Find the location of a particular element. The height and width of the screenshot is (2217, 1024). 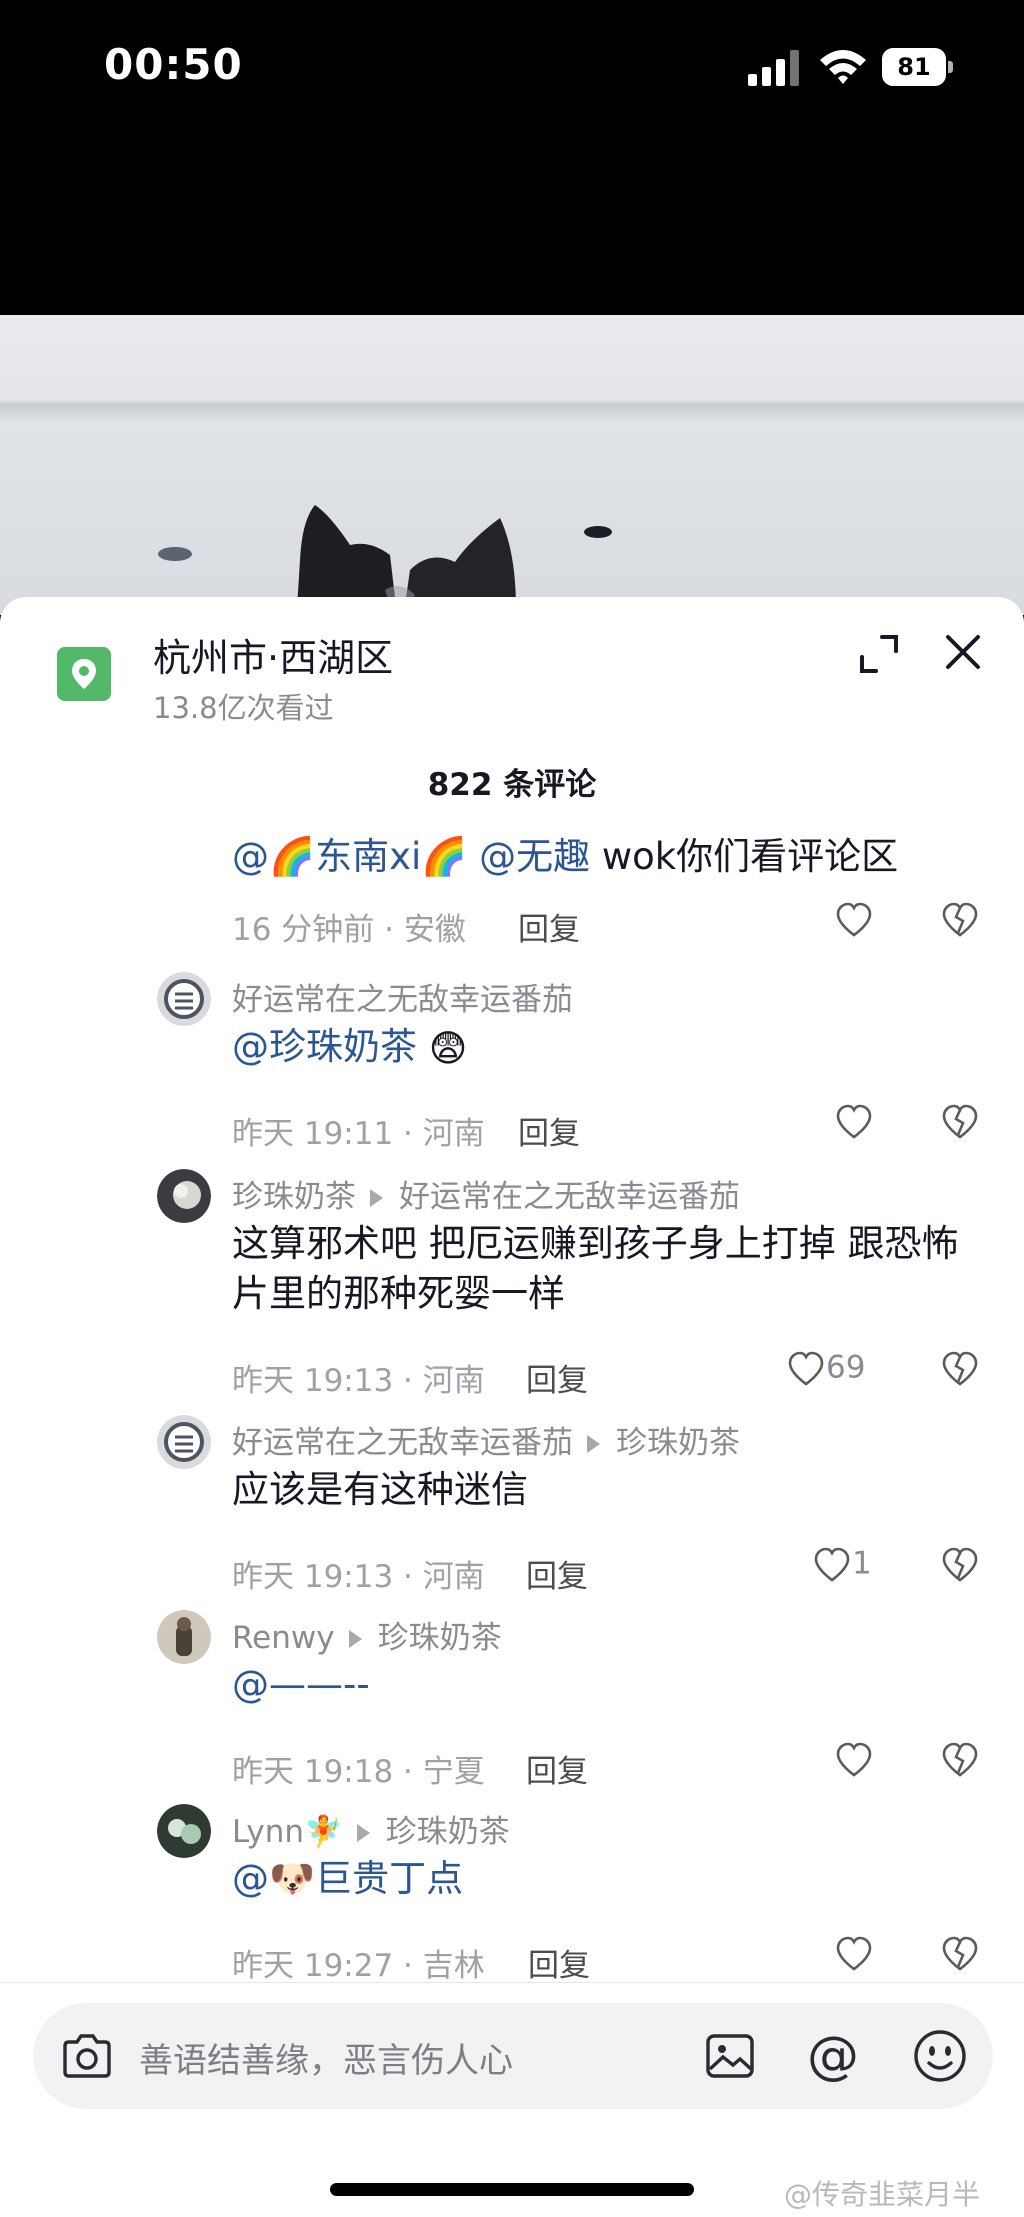

comment-item: 好运常在之无敌幸运番茄 @珍珠奶茶 😨 昨天 19:11 · 河南 回复 is located at coordinates (512, 1077).